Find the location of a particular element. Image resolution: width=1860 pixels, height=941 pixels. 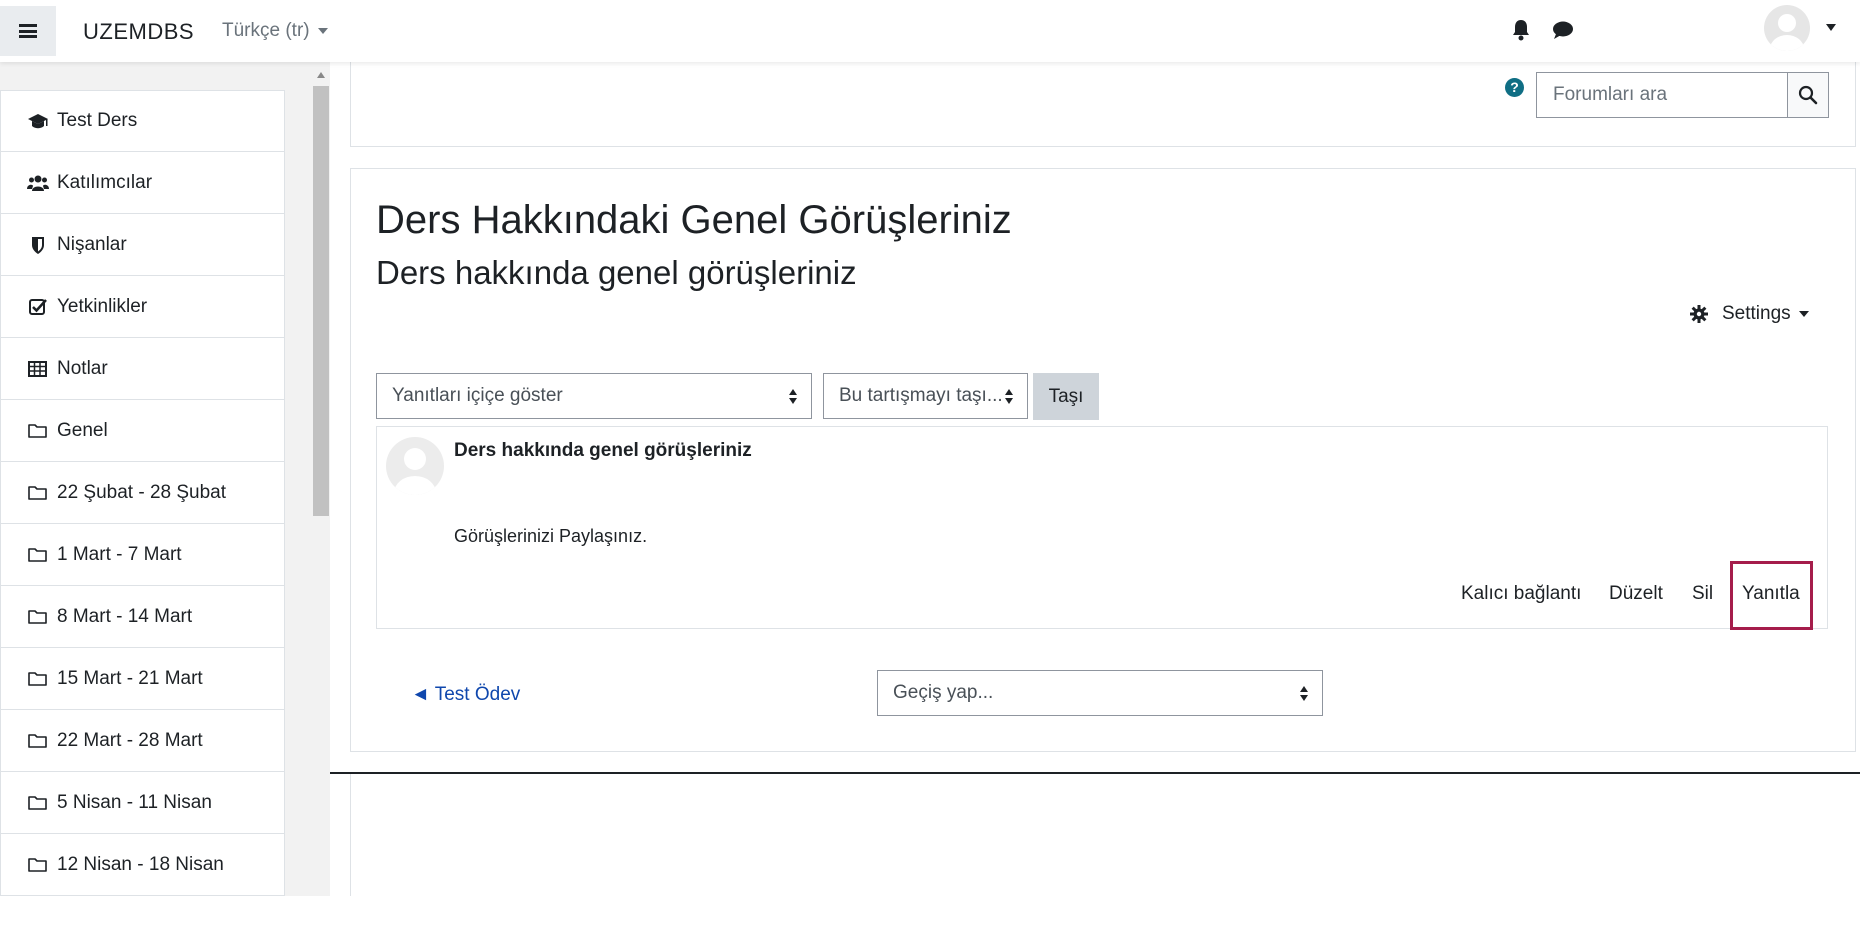

sidebar-item-label: 22 Mart - 28 Mart is located at coordinates (130, 740).